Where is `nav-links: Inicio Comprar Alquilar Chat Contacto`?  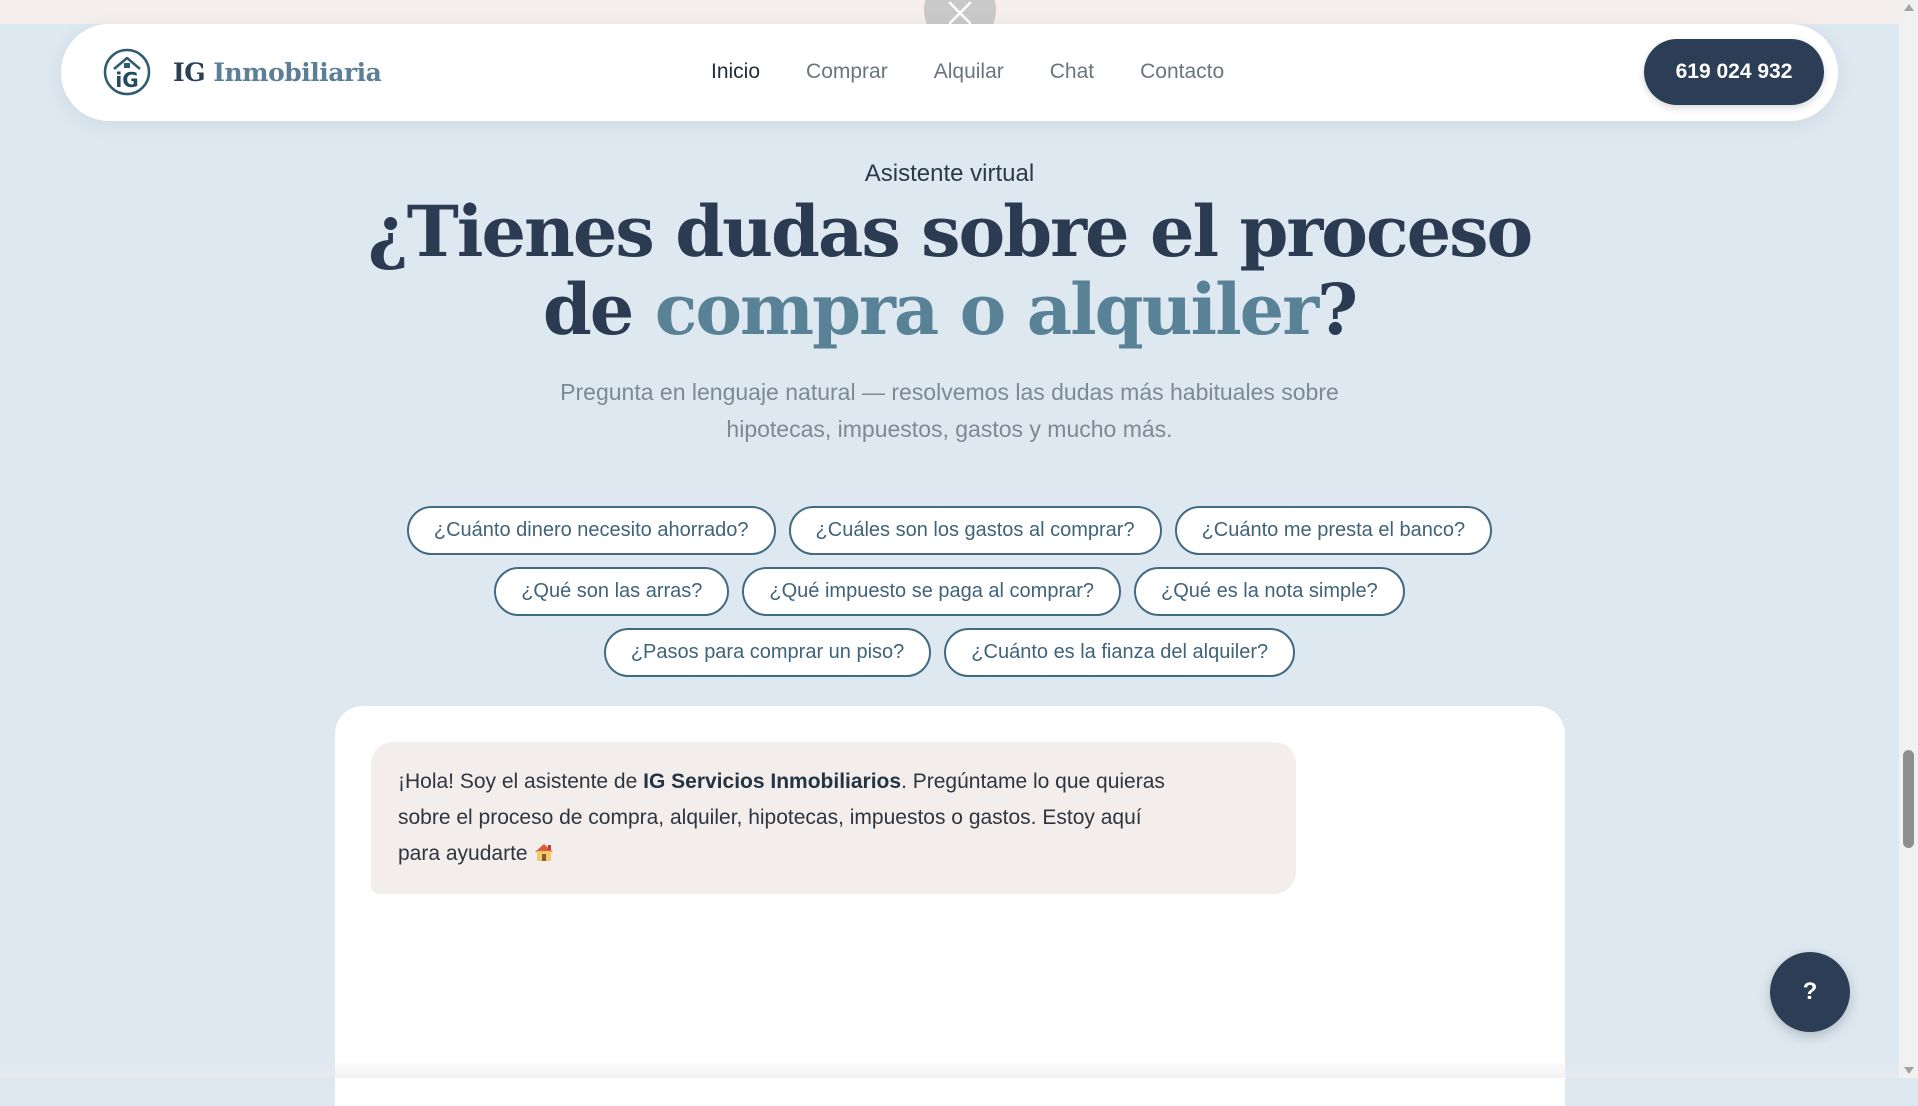
nav-links: Inicio Comprar Alquilar Chat Contacto is located at coordinates (967, 72).